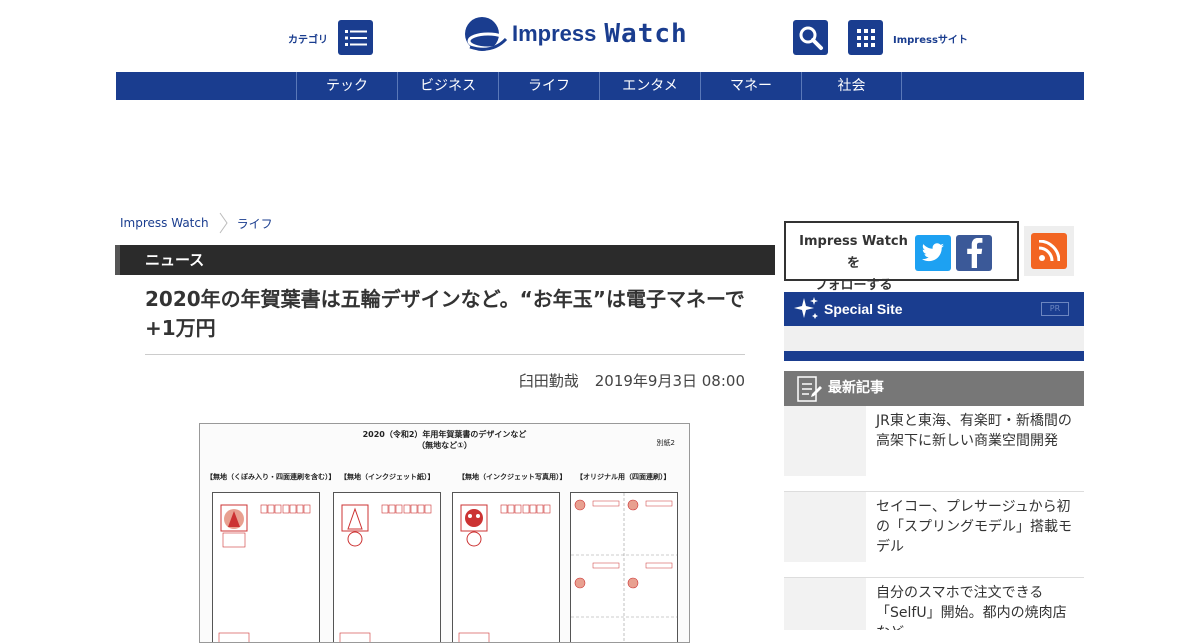 The height and width of the screenshot is (643, 1200). Describe the element at coordinates (512, 477) in the screenshot. I see `card-label-3: 【無地（インクジェット写真用）】` at that location.